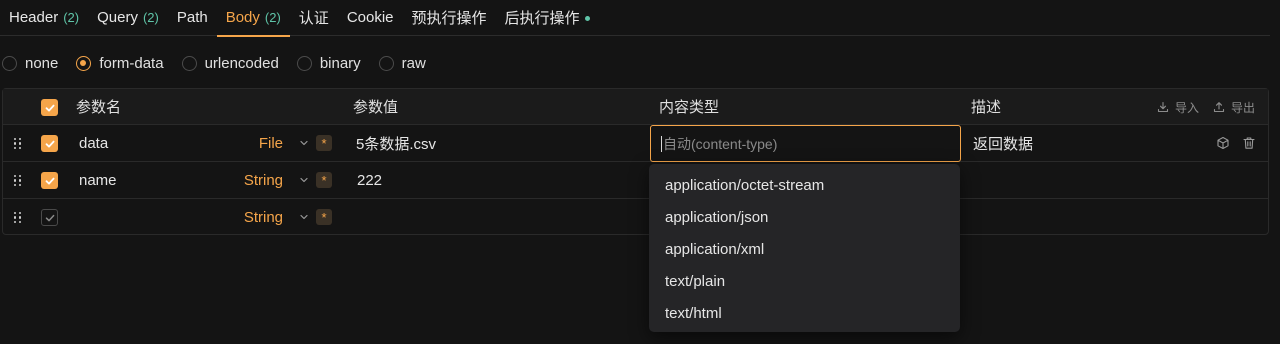 The height and width of the screenshot is (344, 1280). Describe the element at coordinates (98, 180) in the screenshot. I see `param-name-input: name` at that location.